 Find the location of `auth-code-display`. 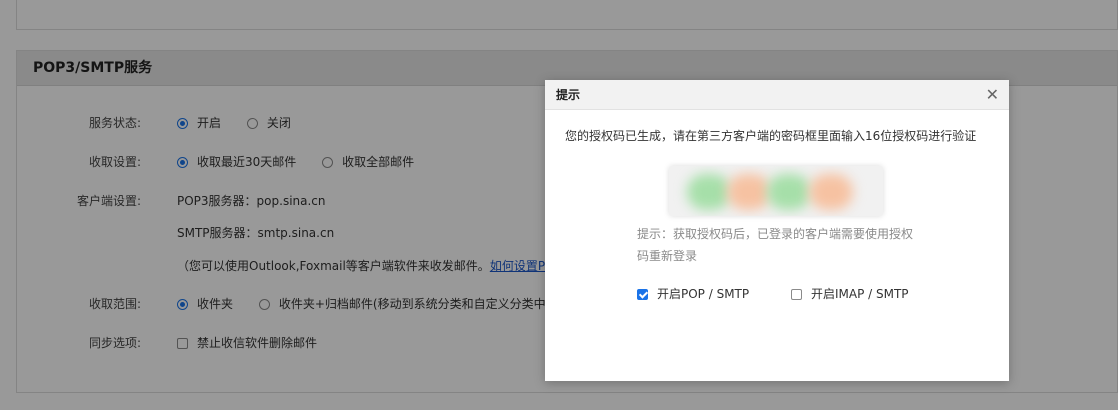

auth-code-display is located at coordinates (776, 191).